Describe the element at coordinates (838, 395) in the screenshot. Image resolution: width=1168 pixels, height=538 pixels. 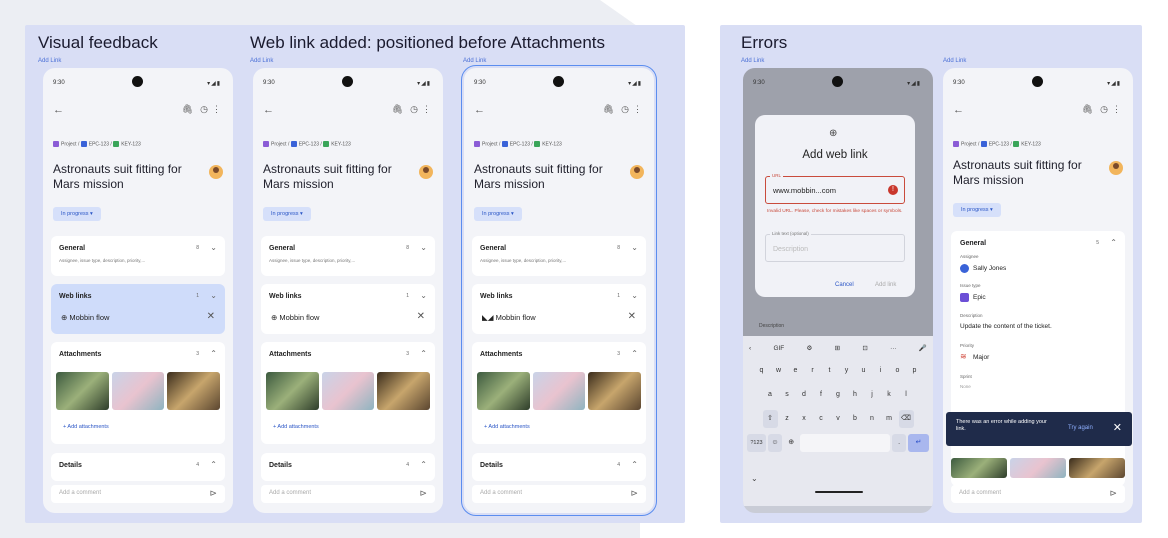
I see `key-g: g` at that location.